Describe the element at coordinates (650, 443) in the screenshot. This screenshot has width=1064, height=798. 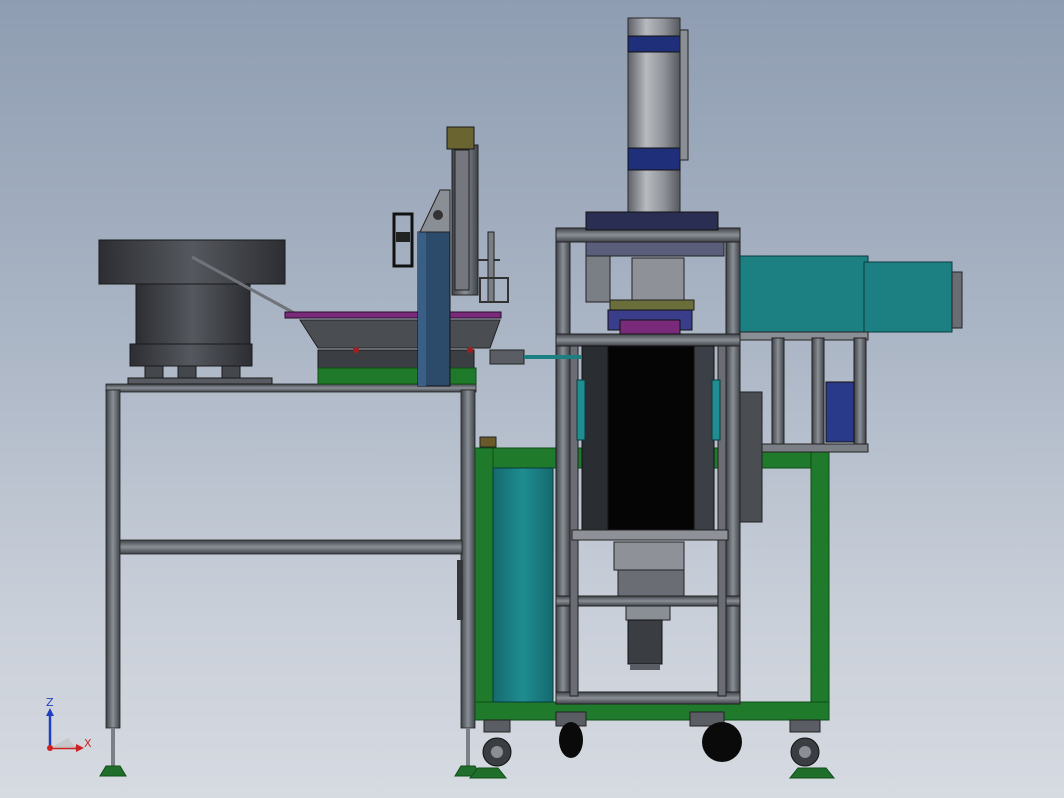
I see `central-feeding-column` at that location.